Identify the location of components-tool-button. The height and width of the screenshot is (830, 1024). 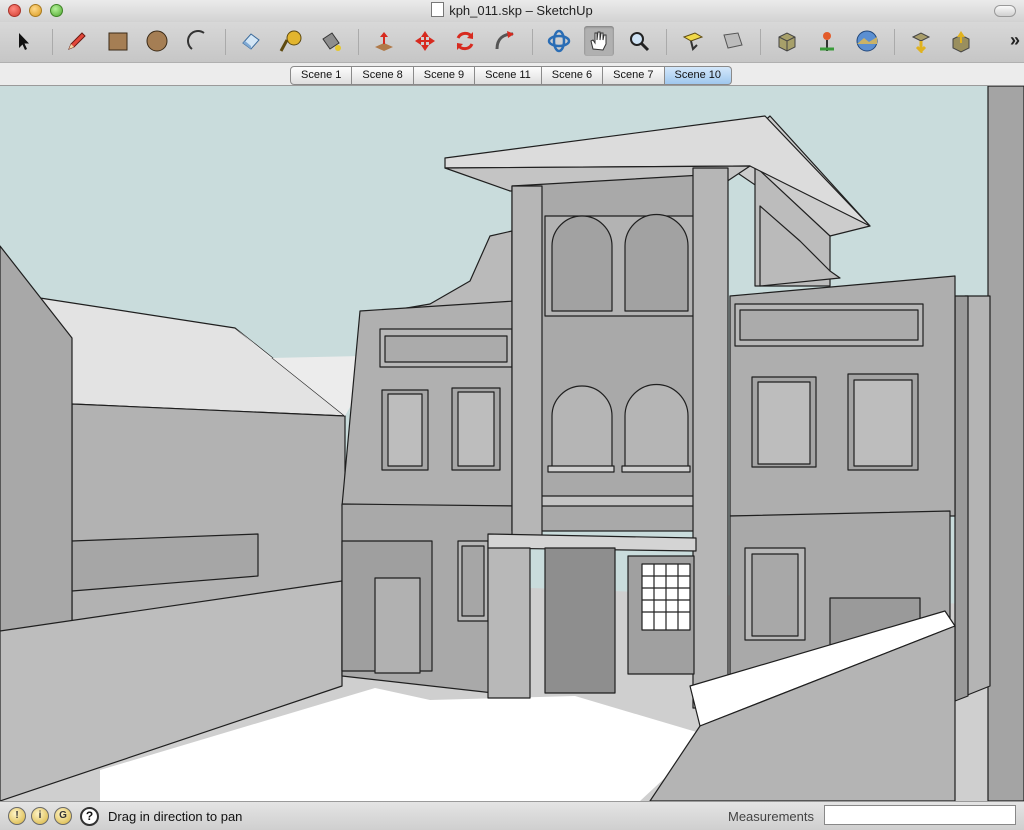
(961, 41).